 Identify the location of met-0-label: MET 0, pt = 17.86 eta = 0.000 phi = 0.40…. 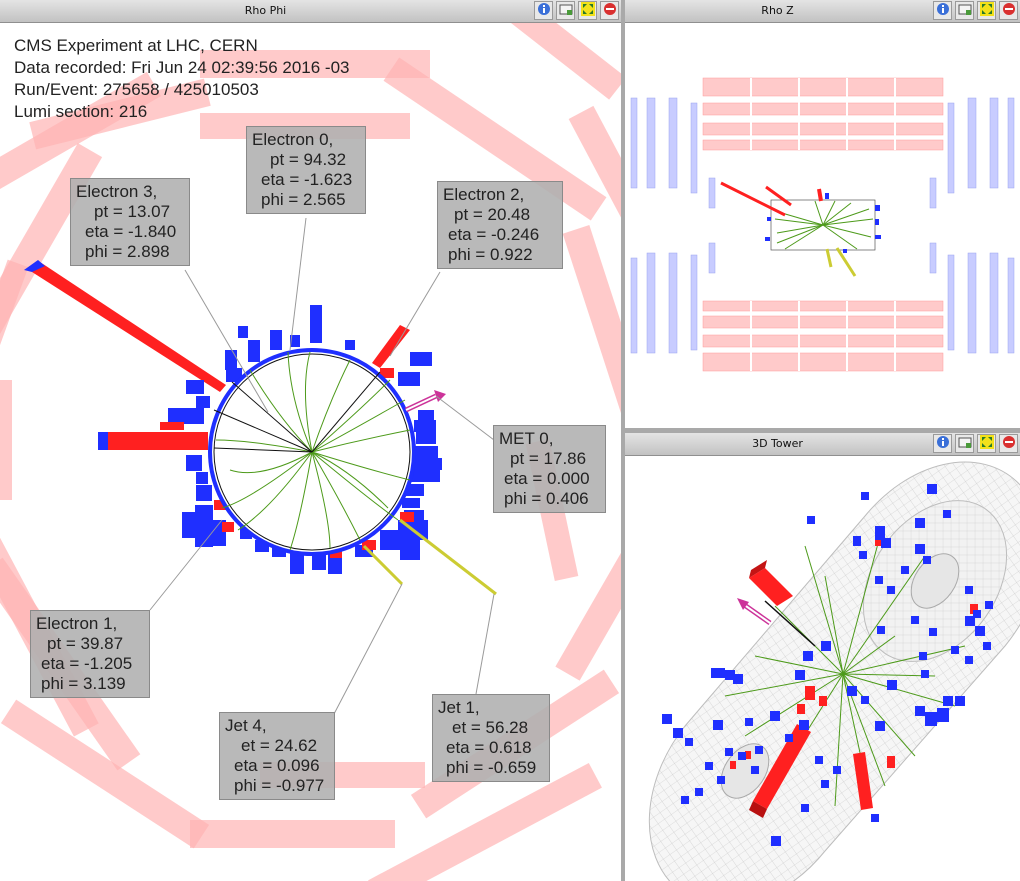
(549, 469).